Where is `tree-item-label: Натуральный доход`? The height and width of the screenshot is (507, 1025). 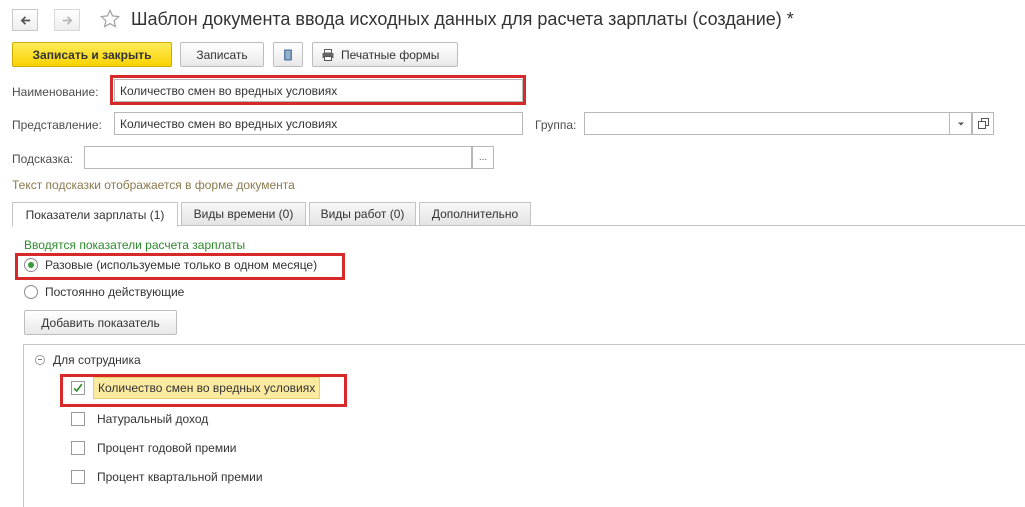
tree-item-label: Натуральный доход is located at coordinates (153, 419).